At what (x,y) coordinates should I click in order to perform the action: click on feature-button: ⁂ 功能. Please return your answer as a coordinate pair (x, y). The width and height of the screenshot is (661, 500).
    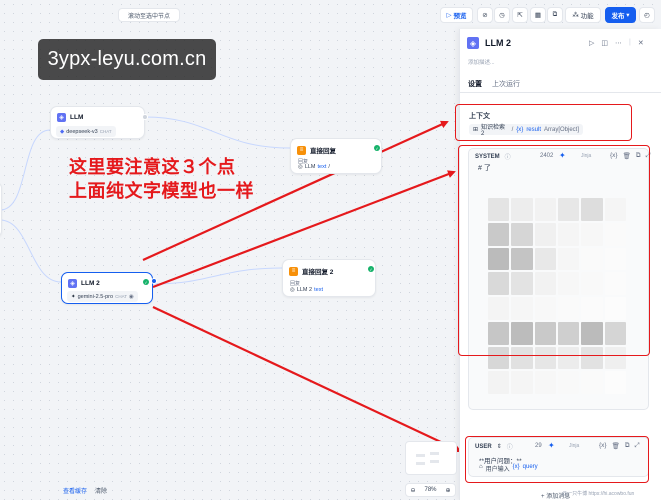
    Looking at the image, I should click on (583, 15).